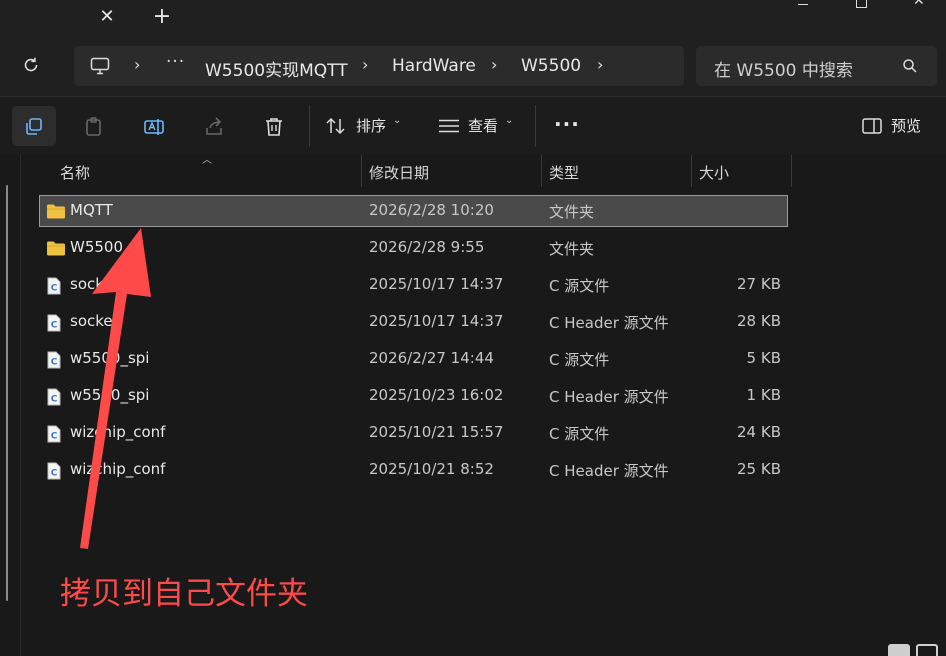  Describe the element at coordinates (791, 171) in the screenshot. I see `column-separator` at that location.